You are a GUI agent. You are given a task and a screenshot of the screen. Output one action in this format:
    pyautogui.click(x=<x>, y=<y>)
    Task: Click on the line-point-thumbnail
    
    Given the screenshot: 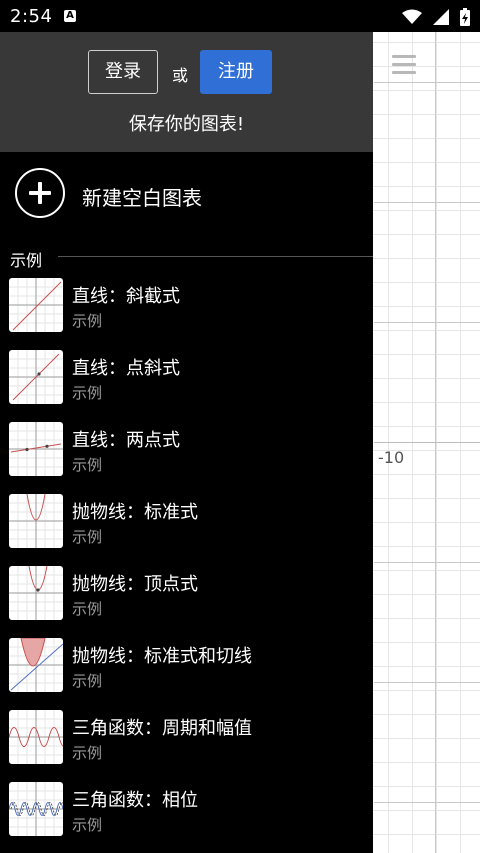 What is the action you would take?
    pyautogui.click(x=36, y=377)
    